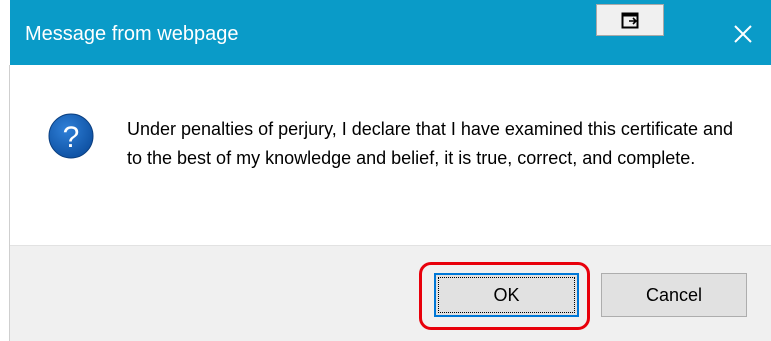  I want to click on question-icon: ?, so click(71, 136).